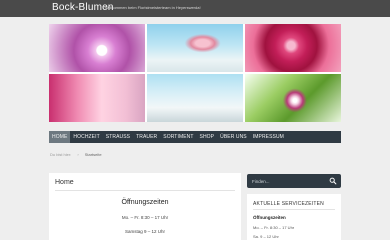 Image resolution: width=390 pixels, height=240 pixels. What do you see at coordinates (60, 137) in the screenshot?
I see `nav-item-home: HOME` at bounding box center [60, 137].